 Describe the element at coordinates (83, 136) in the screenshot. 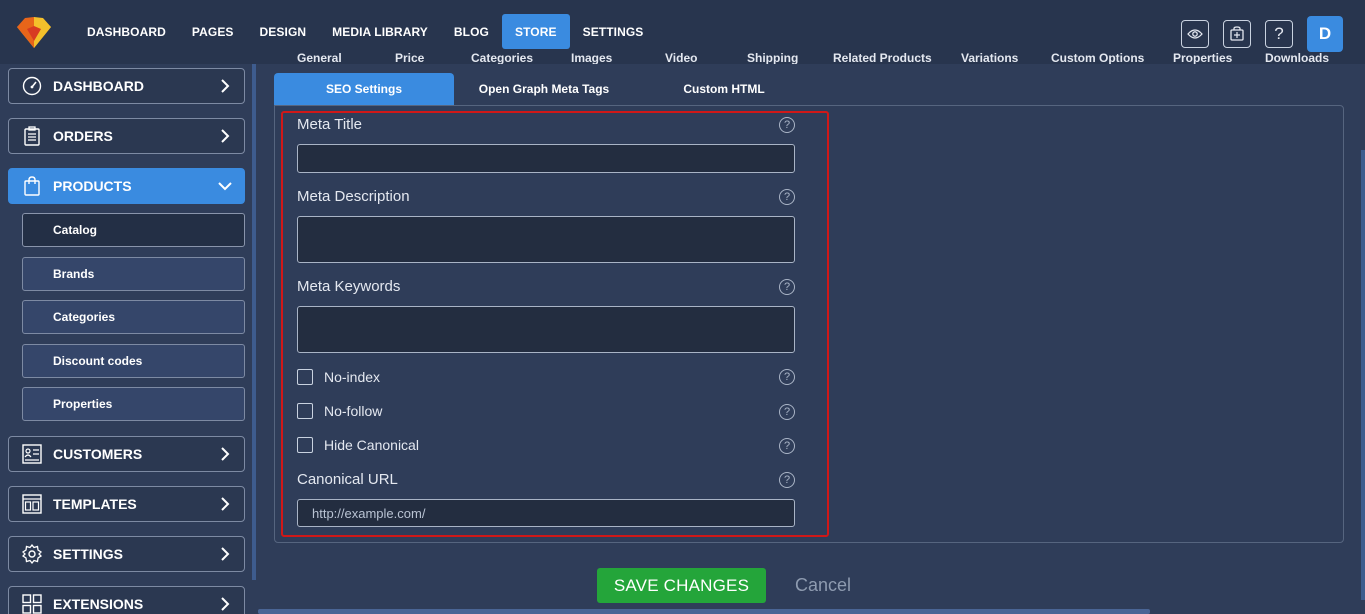

I see `sidebar-item-label: ORDERS` at that location.